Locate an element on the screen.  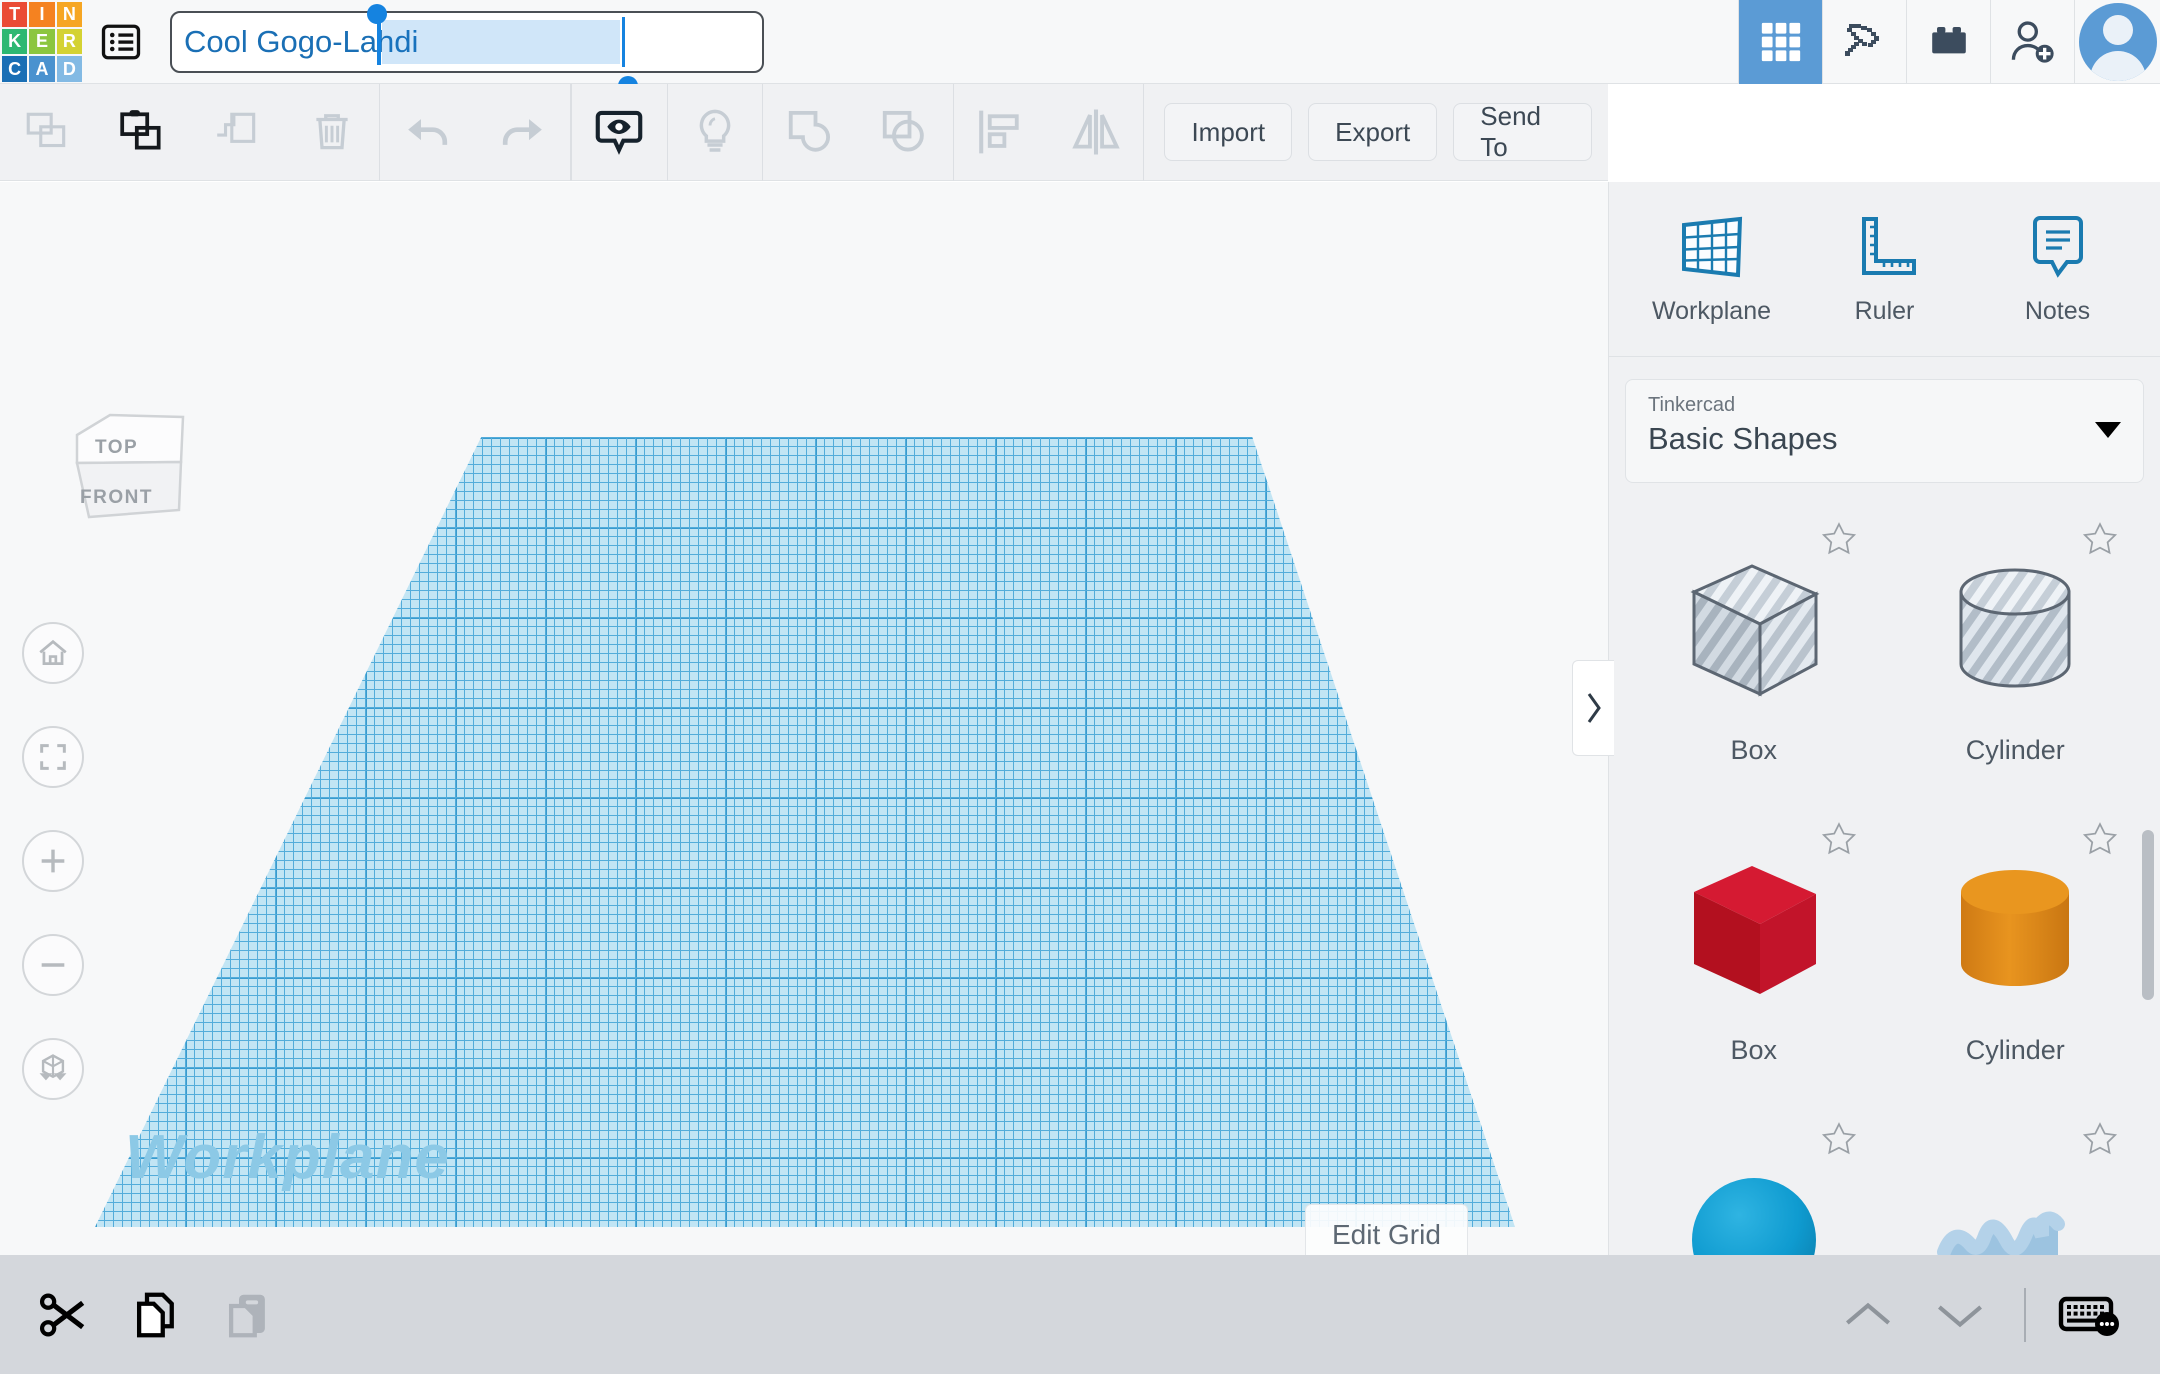
toolbar-undo-button is located at coordinates (427, 132).